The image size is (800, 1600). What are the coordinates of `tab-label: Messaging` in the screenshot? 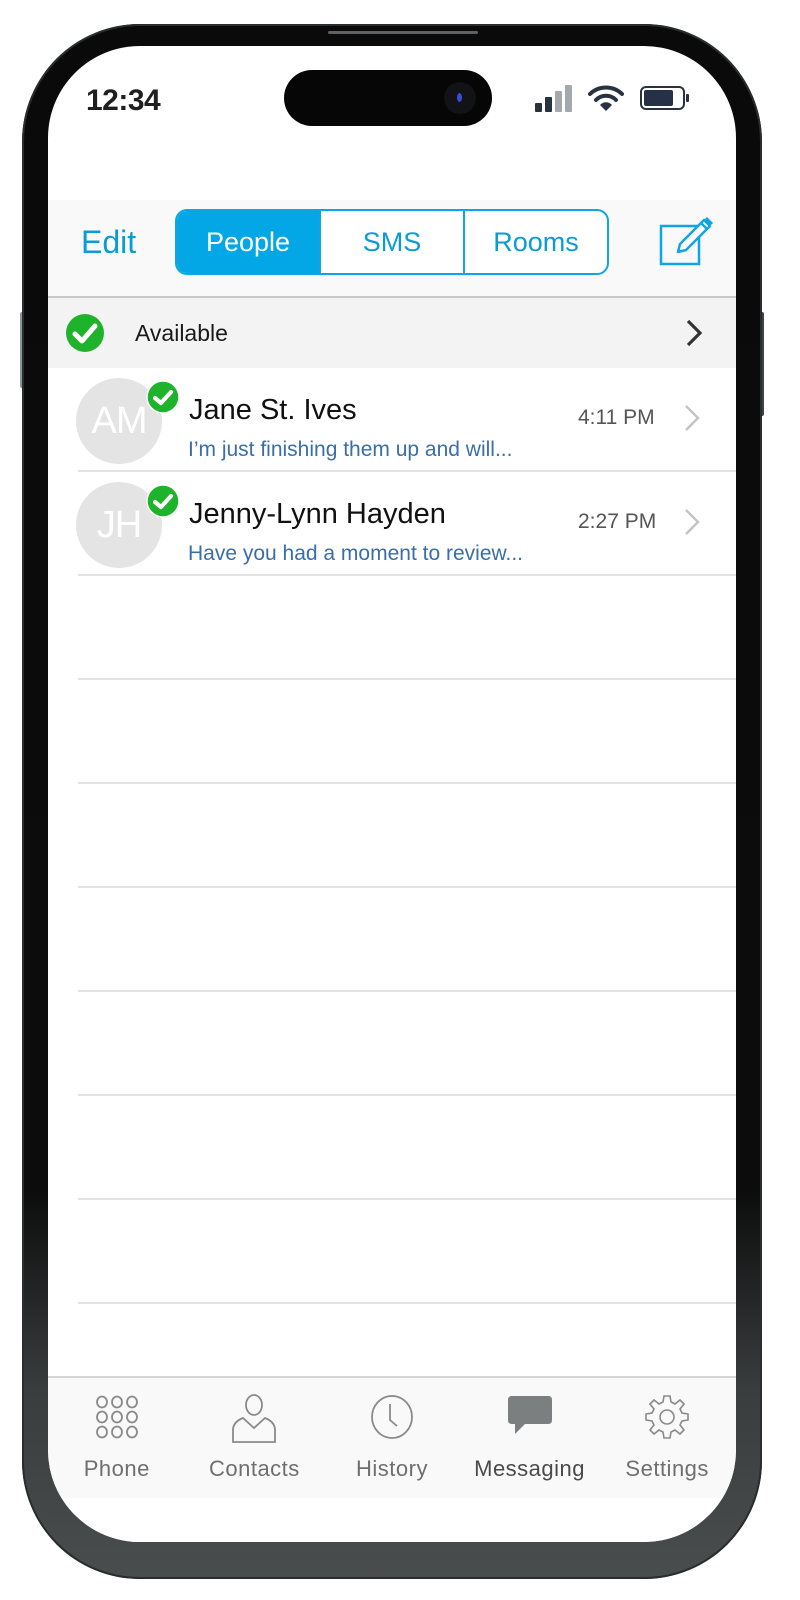 It's located at (530, 1468).